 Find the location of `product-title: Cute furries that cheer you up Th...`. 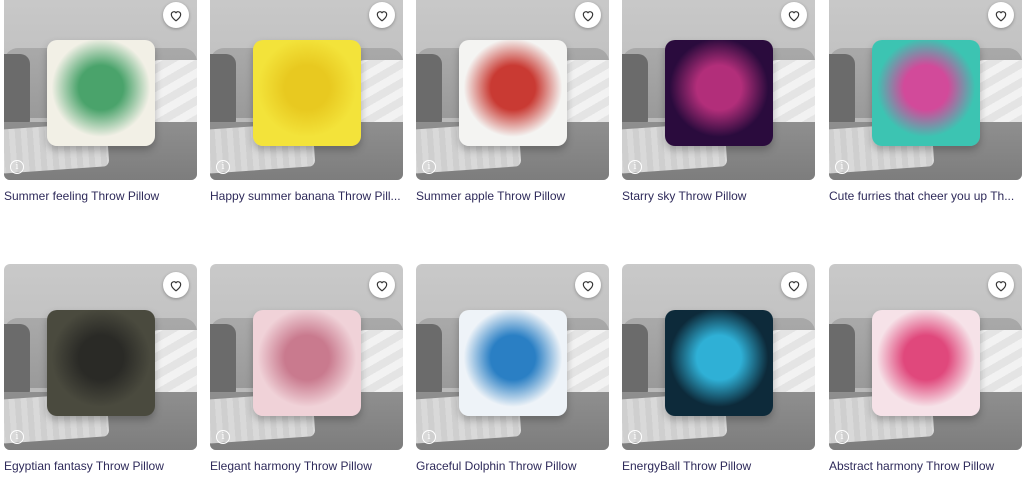

product-title: Cute furries that cheer you up Th... is located at coordinates (925, 196).